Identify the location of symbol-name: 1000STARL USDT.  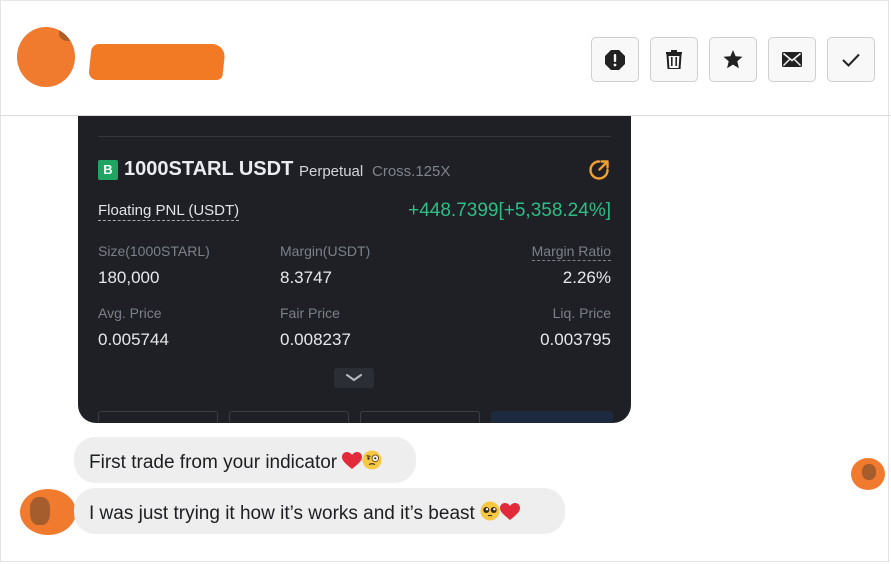
(209, 169).